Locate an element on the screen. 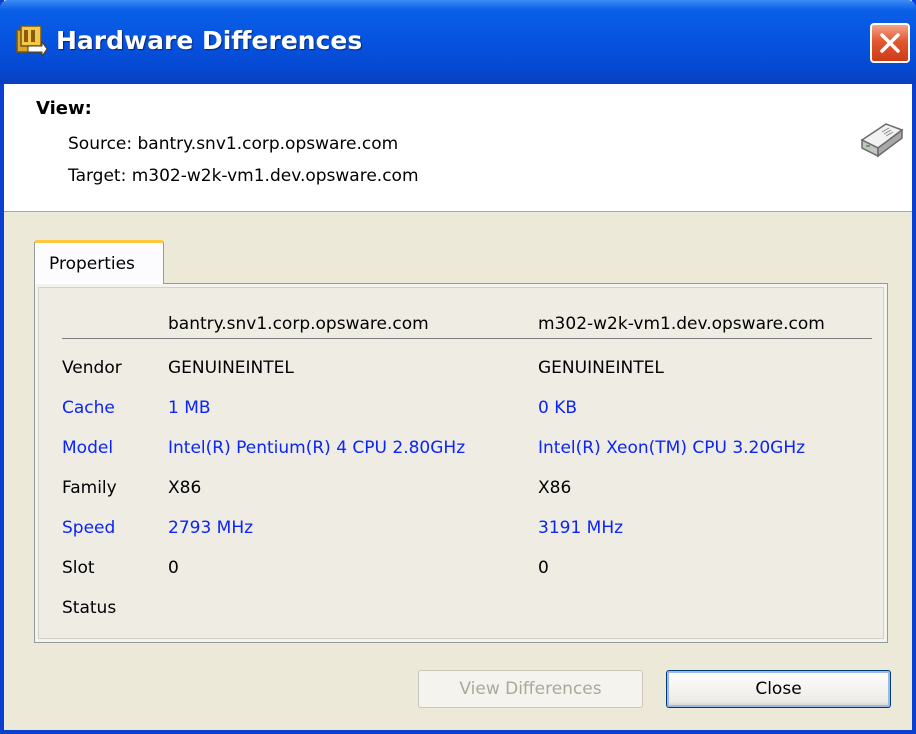 The image size is (916, 734). row-label-cache: Cache is located at coordinates (88, 408).